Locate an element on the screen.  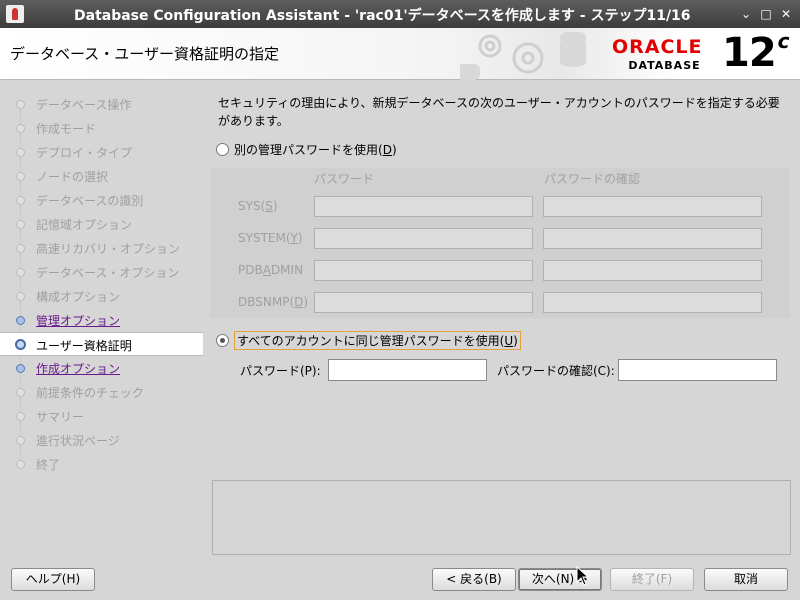
account-row-label: DBSNMP(D) is located at coordinates (273, 302).